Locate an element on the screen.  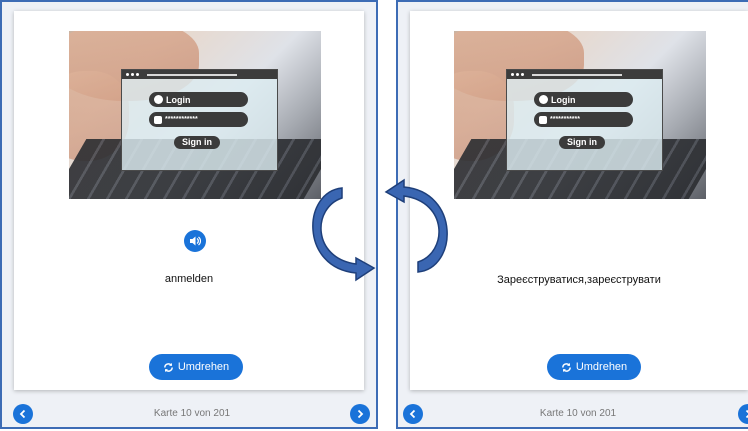
password-field-graphic: ************ is located at coordinates (198, 119).